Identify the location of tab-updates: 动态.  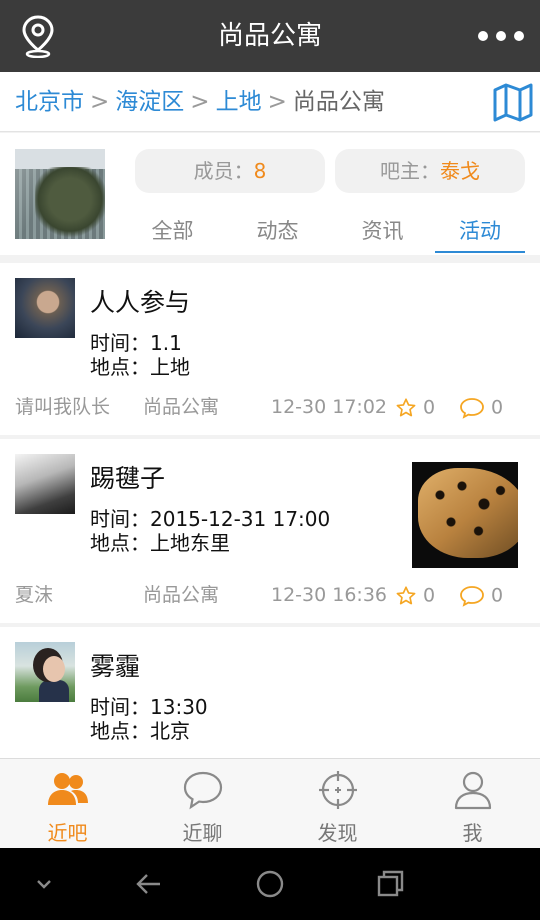
(277, 235).